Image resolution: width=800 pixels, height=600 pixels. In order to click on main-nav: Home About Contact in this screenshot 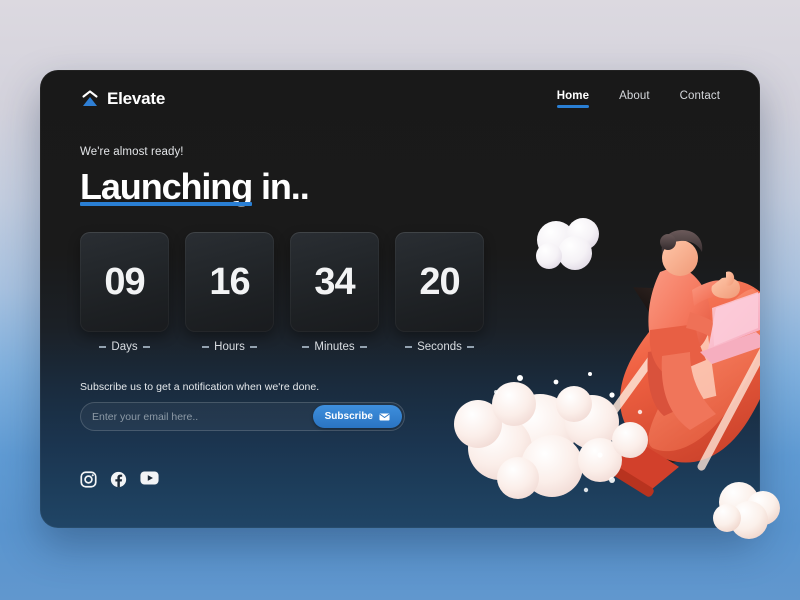, I will do `click(638, 99)`.